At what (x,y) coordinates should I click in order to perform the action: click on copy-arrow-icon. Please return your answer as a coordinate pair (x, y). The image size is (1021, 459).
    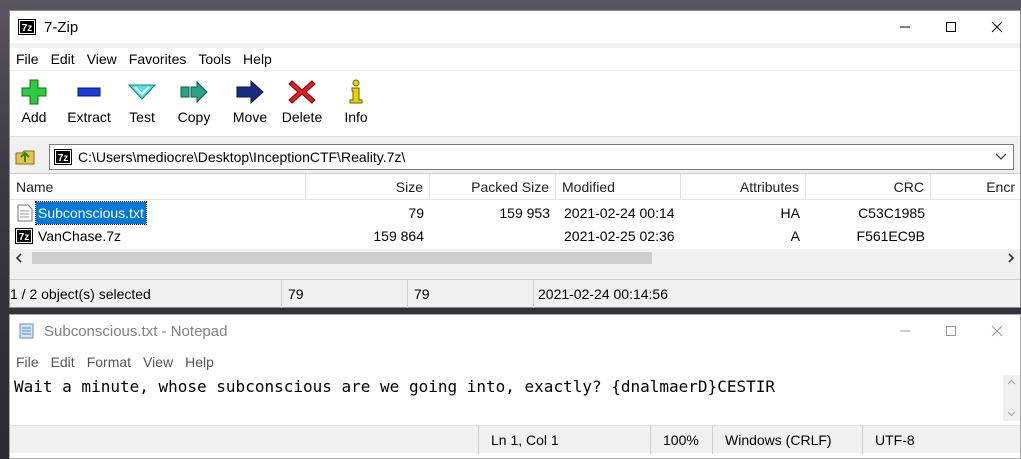
    Looking at the image, I should click on (194, 92).